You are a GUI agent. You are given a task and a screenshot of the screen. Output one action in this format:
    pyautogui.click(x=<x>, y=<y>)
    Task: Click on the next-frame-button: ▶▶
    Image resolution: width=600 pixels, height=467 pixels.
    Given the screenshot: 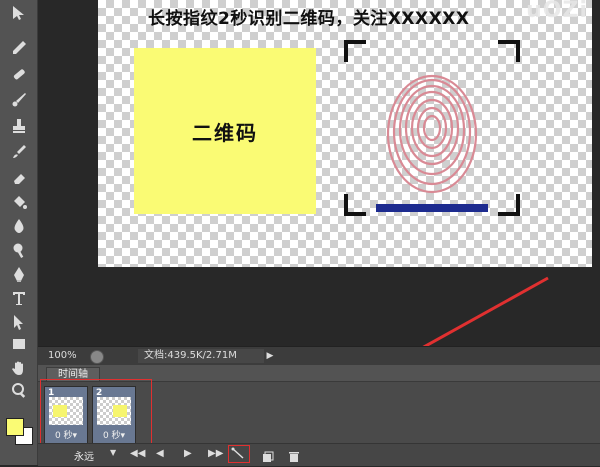 What is the action you would take?
    pyautogui.click(x=215, y=453)
    